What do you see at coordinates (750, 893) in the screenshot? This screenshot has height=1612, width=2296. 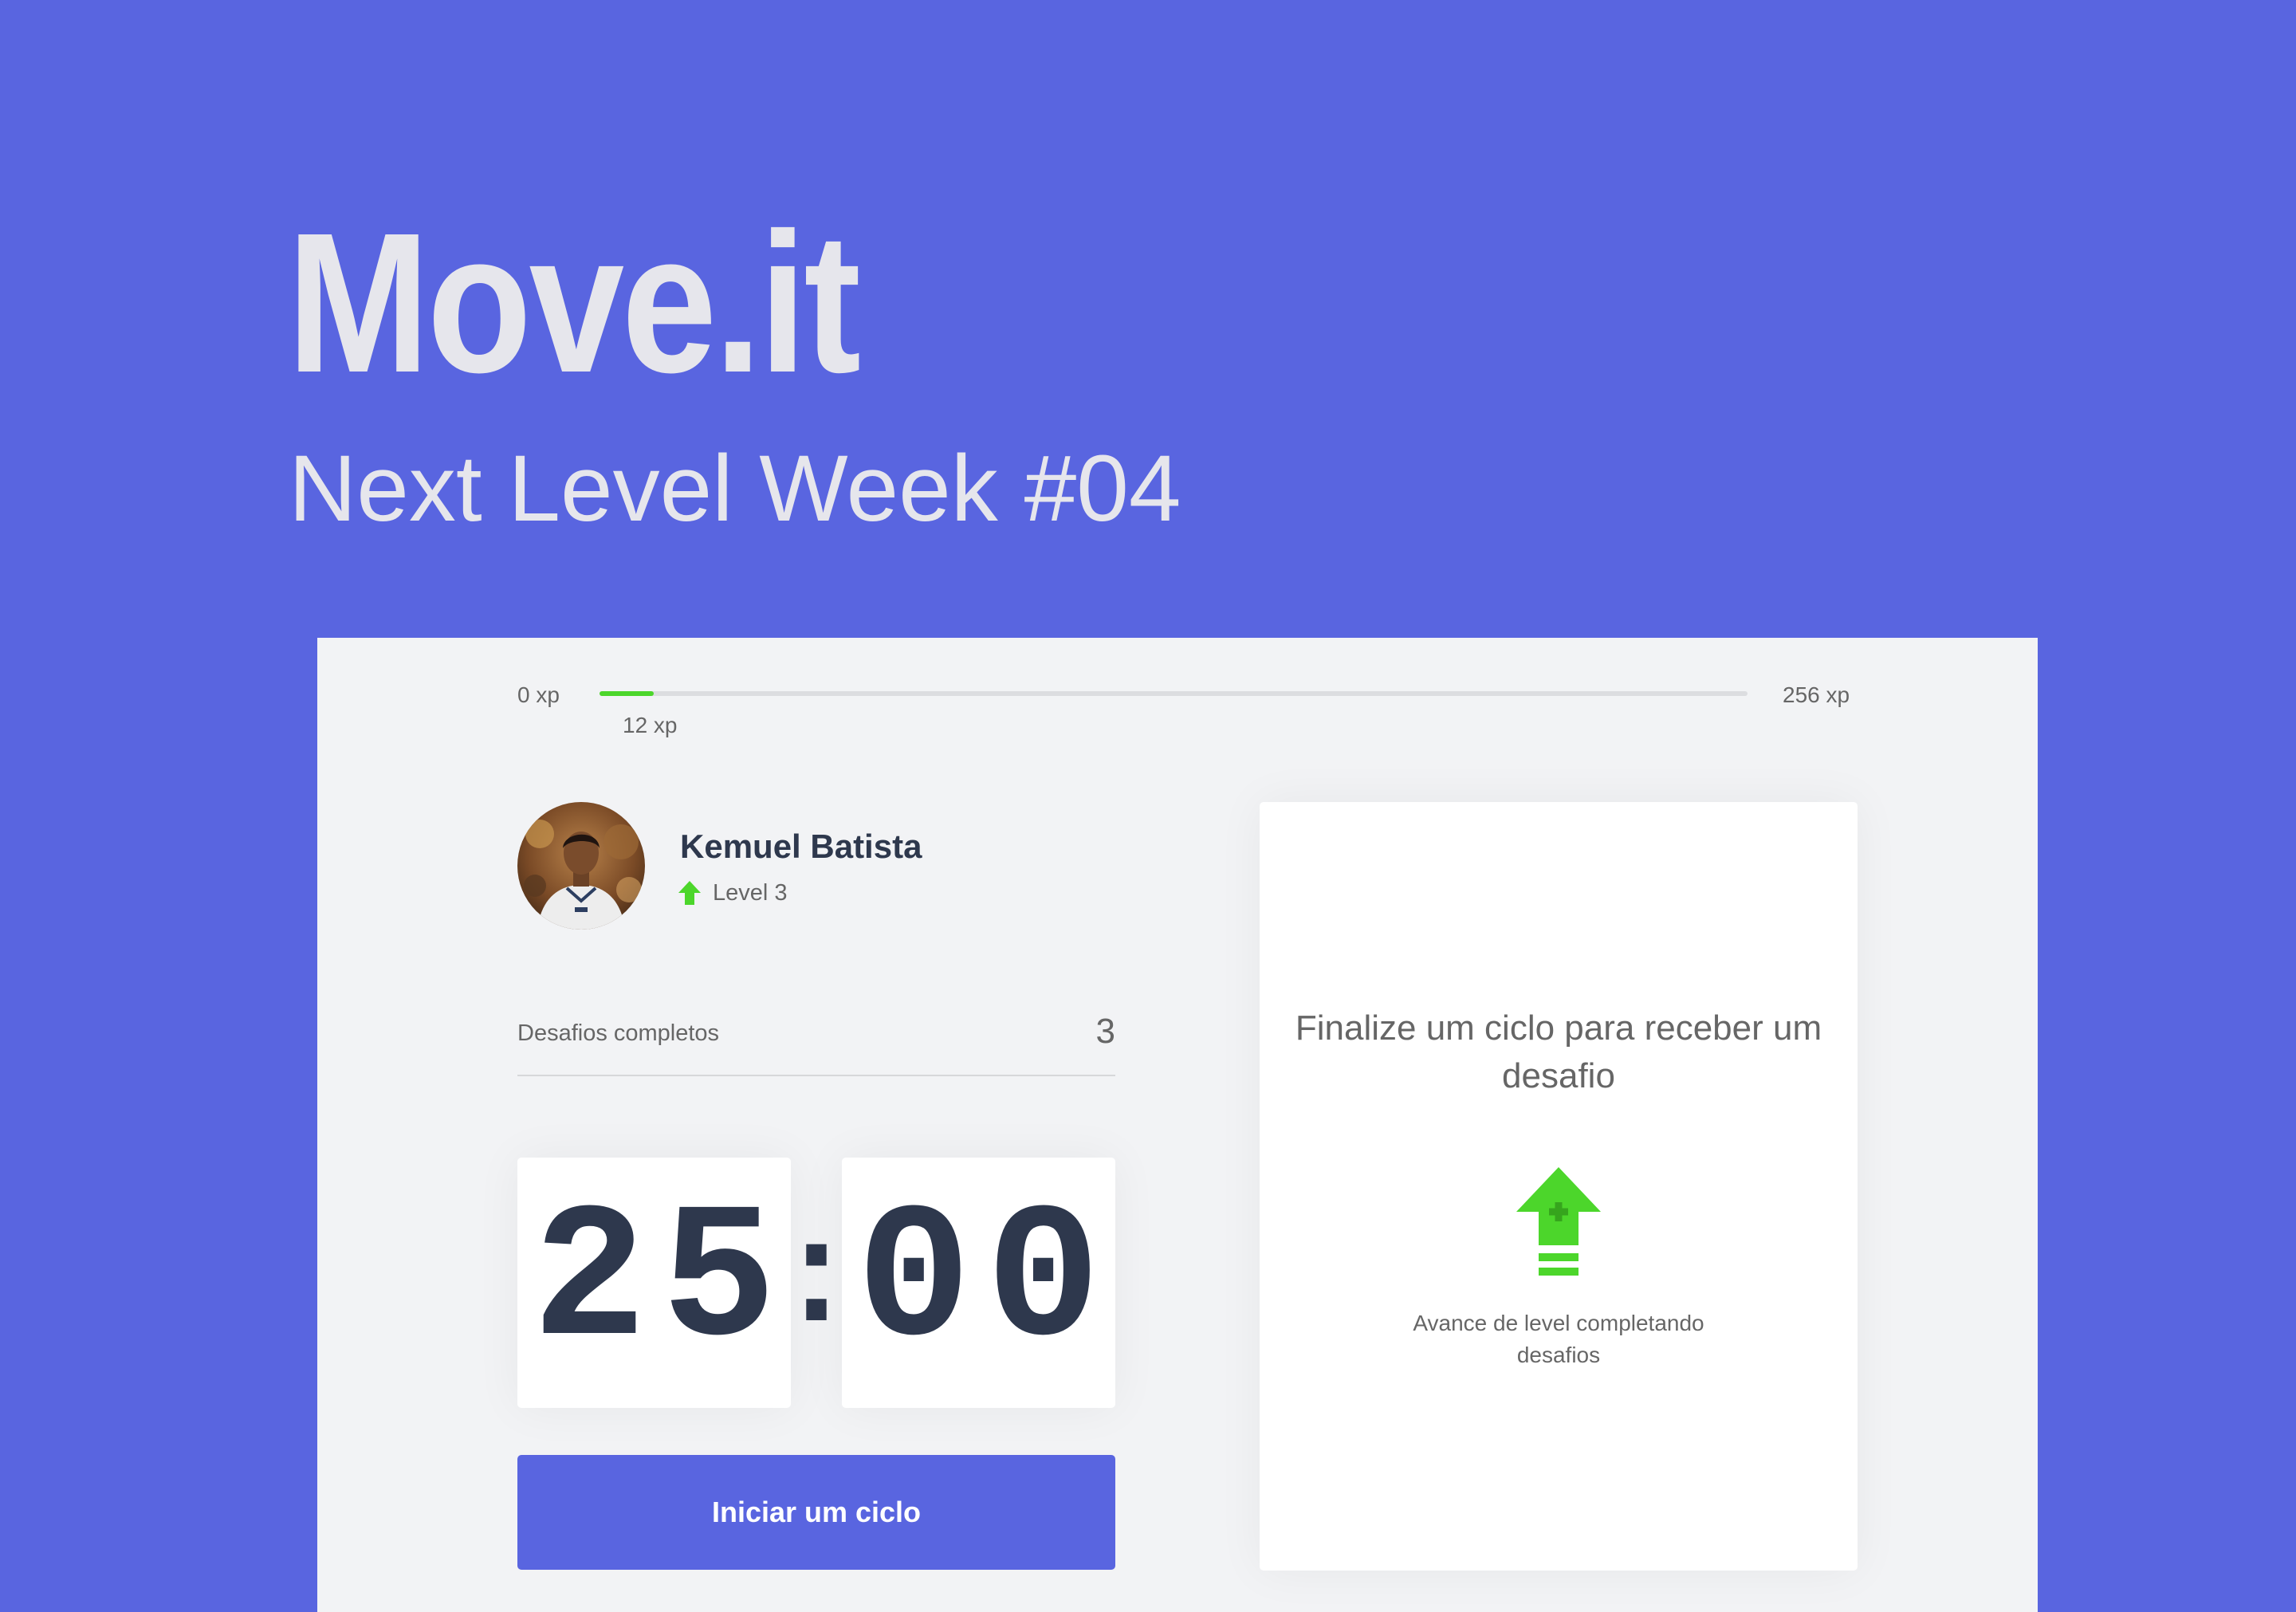 I see `level-label: Level 3` at bounding box center [750, 893].